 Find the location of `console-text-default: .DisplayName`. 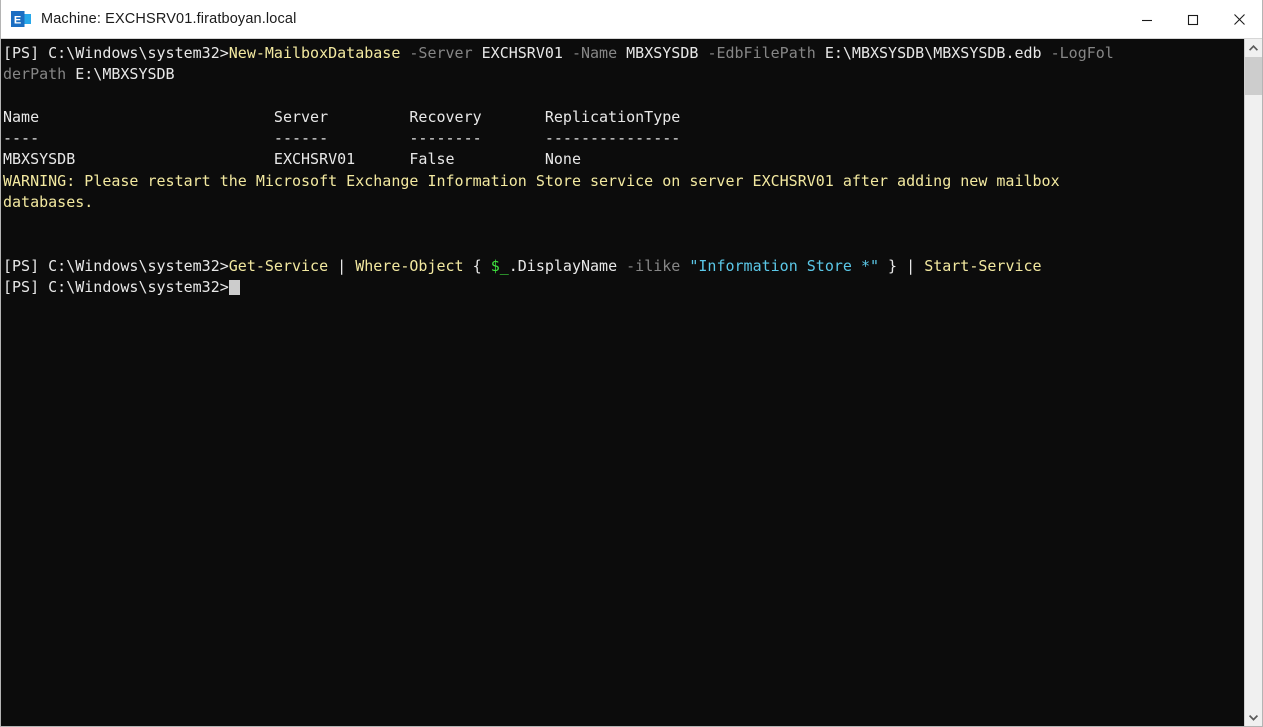

console-text-default: .DisplayName is located at coordinates (567, 265).